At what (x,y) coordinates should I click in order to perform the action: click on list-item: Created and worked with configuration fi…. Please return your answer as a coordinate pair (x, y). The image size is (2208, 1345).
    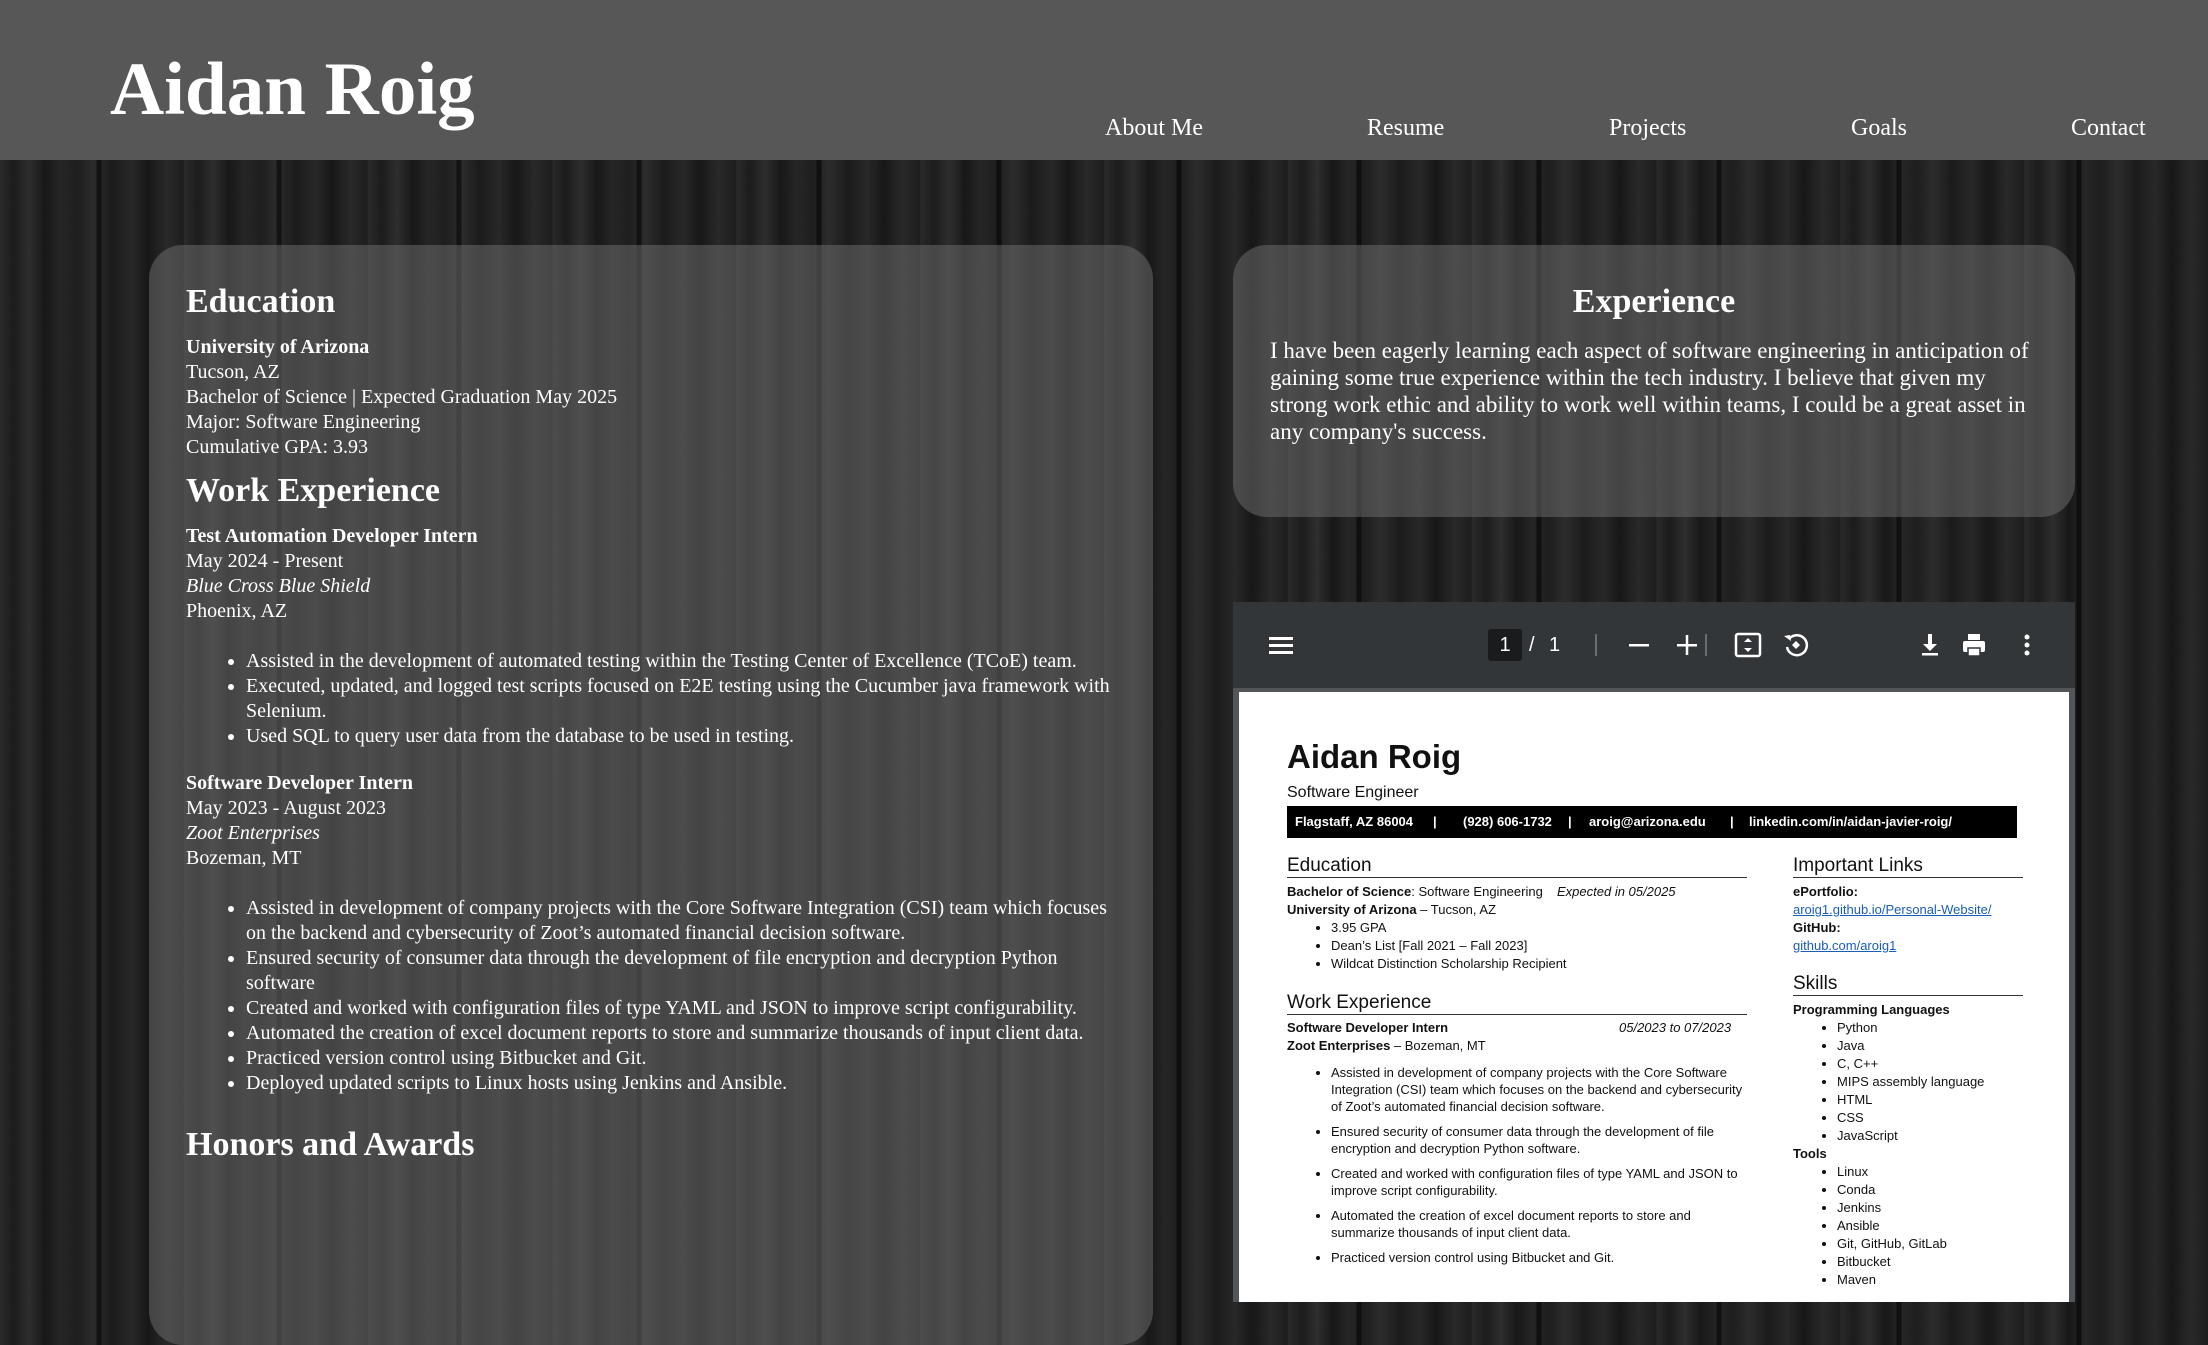
    Looking at the image, I should click on (1541, 1182).